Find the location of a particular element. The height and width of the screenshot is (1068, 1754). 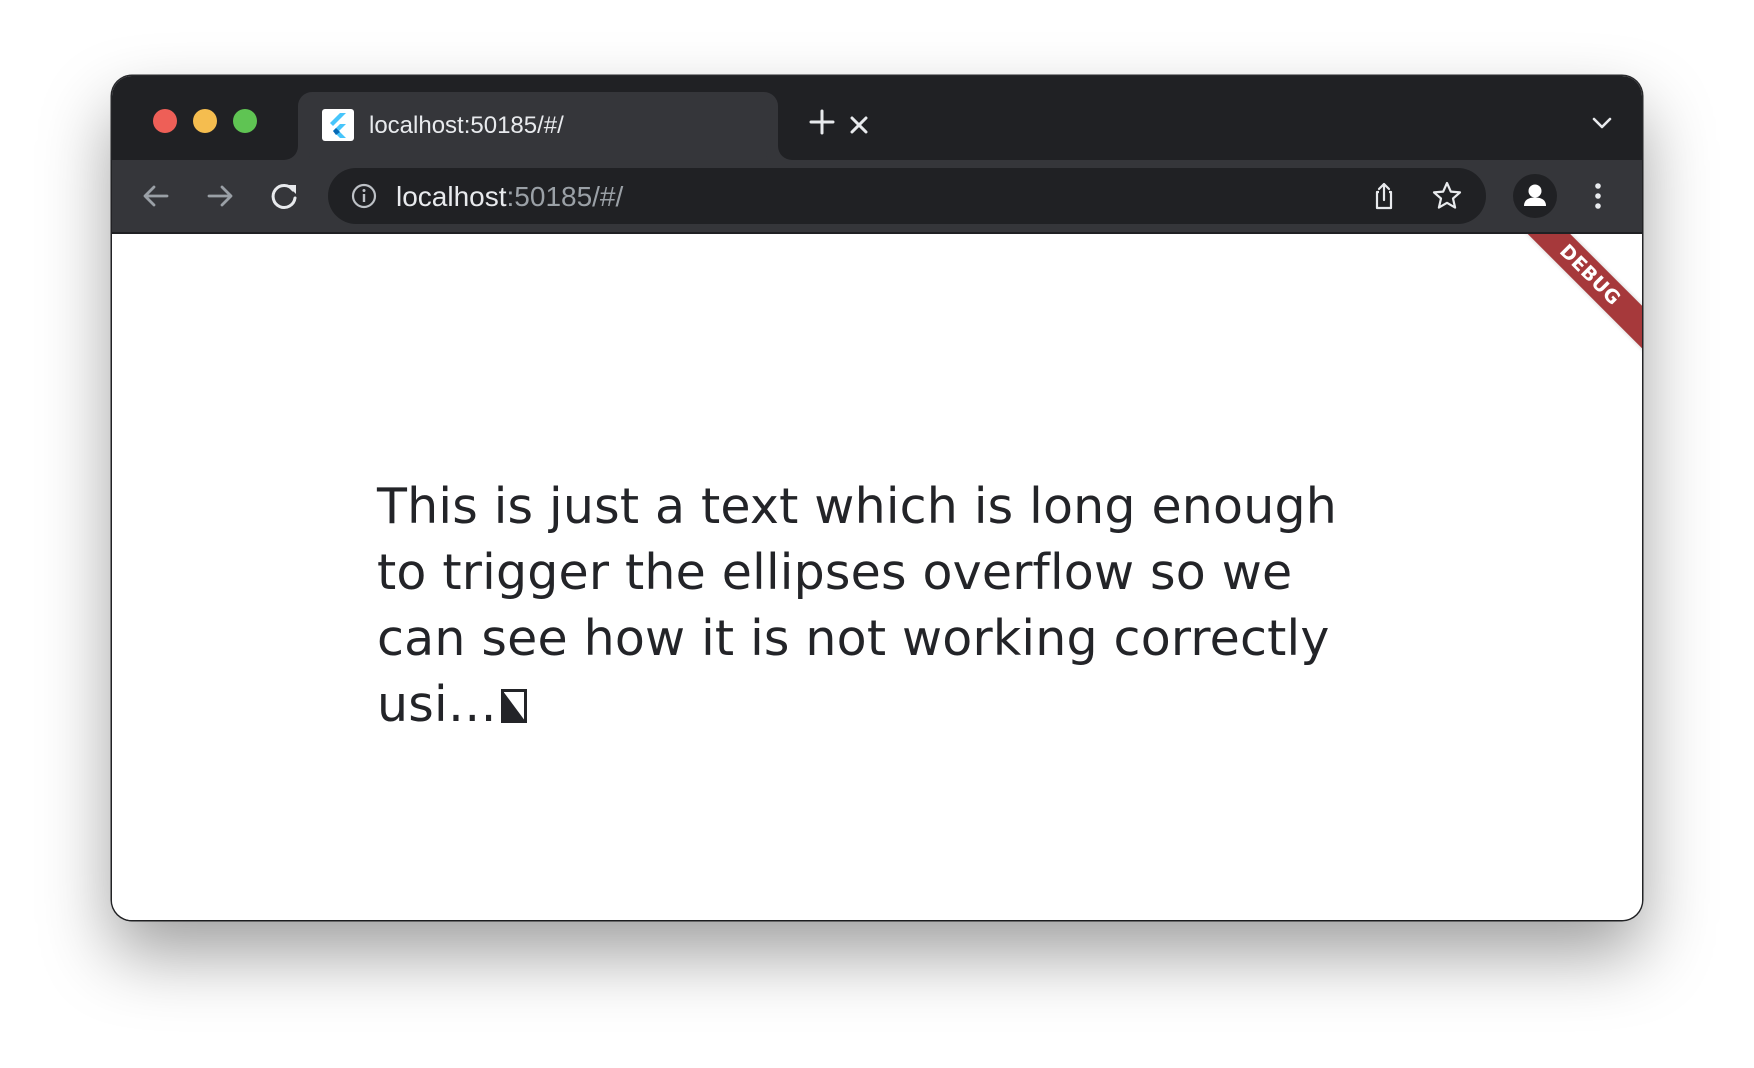

url-path: :50185/#/ is located at coordinates (565, 196).